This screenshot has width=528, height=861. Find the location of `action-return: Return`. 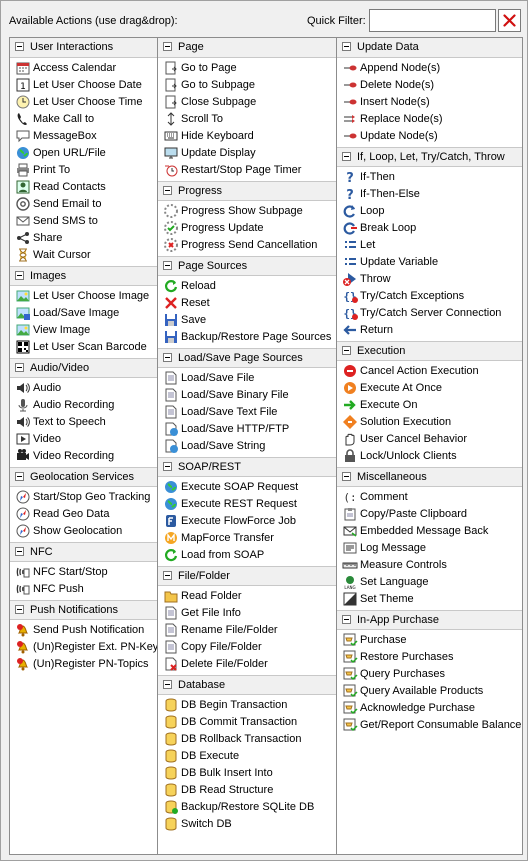

action-return: Return is located at coordinates (429, 330).